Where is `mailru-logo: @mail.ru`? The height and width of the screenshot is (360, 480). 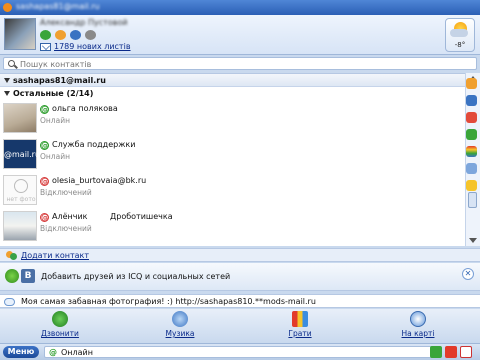 mailru-logo: @mail.ru is located at coordinates (22, 154).